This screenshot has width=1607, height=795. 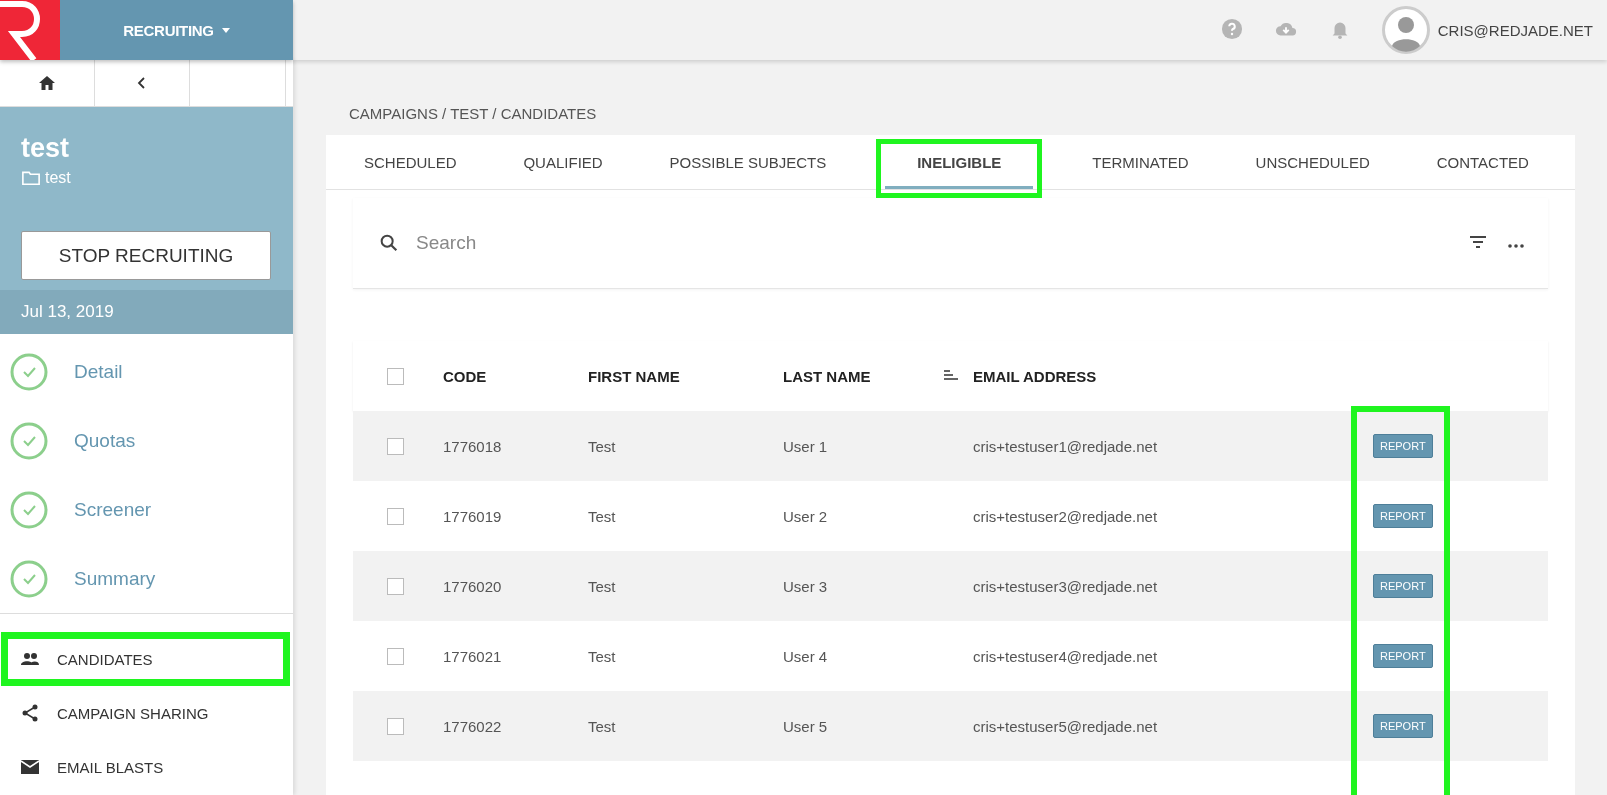 What do you see at coordinates (1140, 162) in the screenshot?
I see `tab: TERMINATED` at bounding box center [1140, 162].